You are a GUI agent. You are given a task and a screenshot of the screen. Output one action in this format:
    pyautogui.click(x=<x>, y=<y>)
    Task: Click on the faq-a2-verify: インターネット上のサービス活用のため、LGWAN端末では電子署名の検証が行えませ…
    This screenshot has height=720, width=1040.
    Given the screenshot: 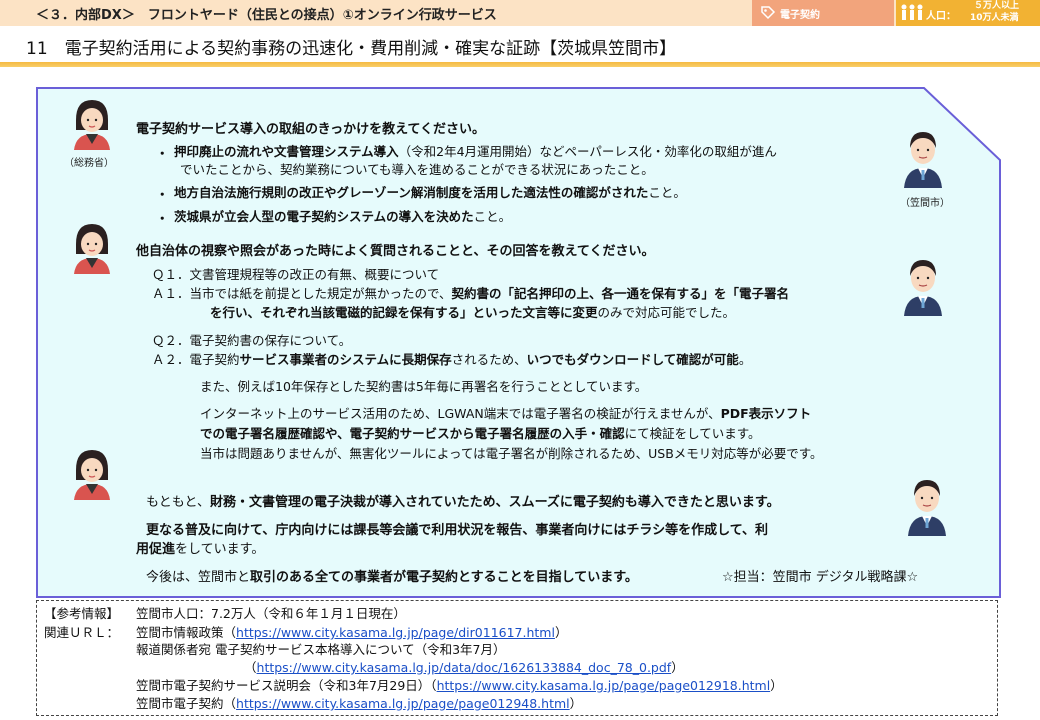 What is the action you would take?
    pyautogui.click(x=506, y=413)
    